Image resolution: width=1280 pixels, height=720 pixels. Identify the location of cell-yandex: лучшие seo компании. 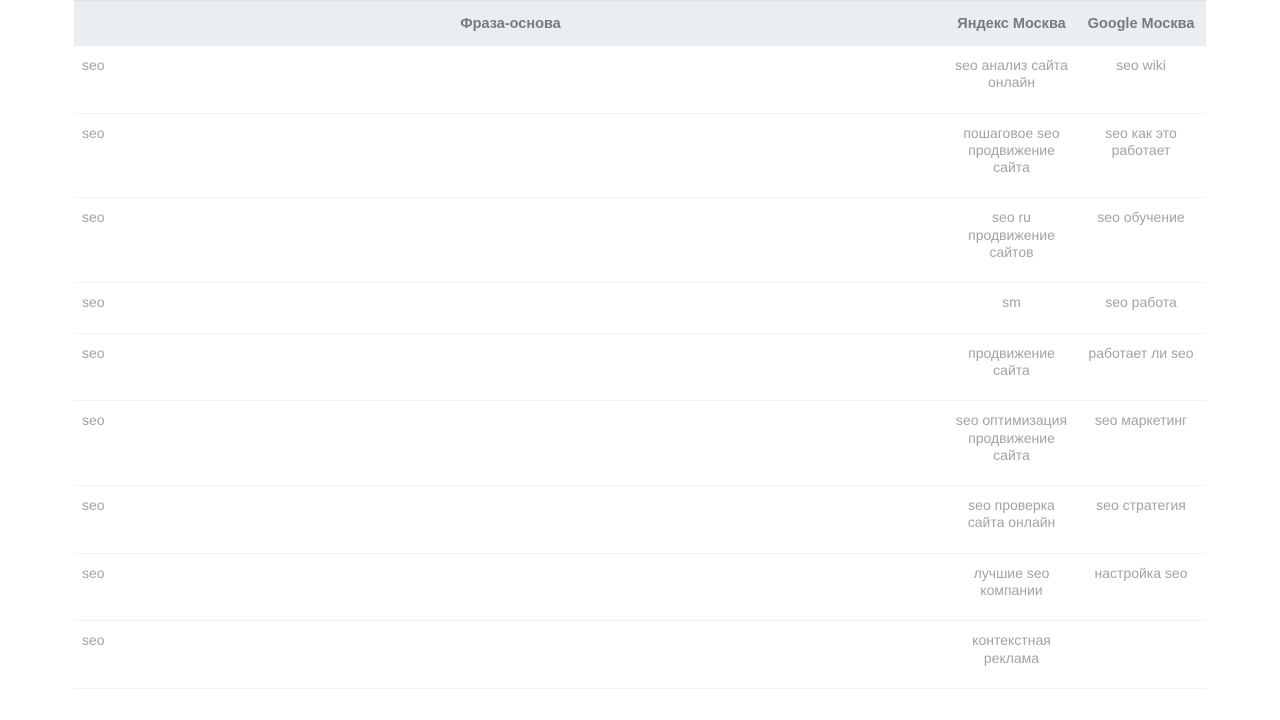
(1011, 587).